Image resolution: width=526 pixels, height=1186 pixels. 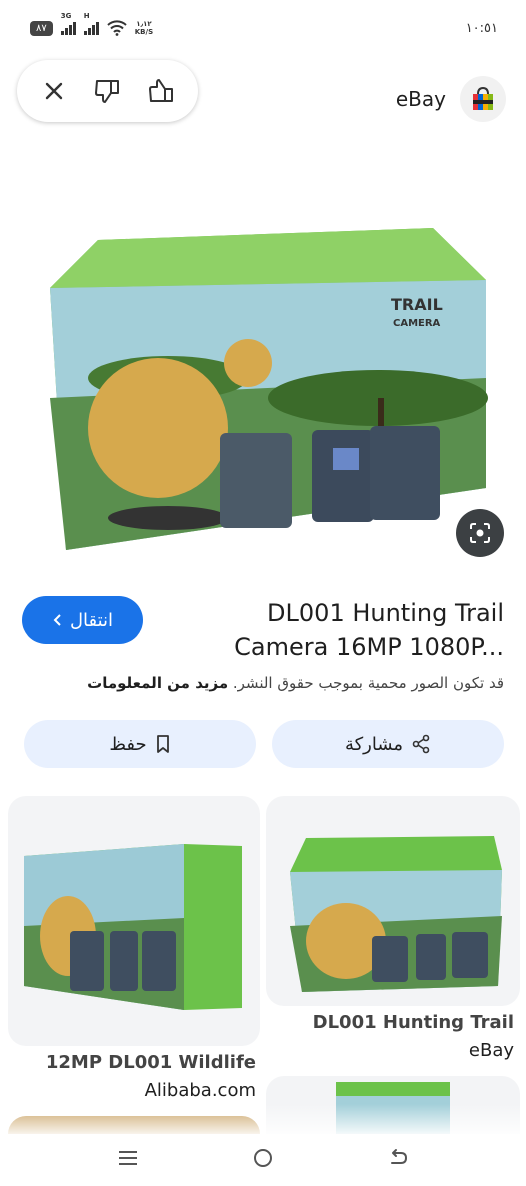 What do you see at coordinates (374, 744) in the screenshot?
I see `share-label: مشاركة` at bounding box center [374, 744].